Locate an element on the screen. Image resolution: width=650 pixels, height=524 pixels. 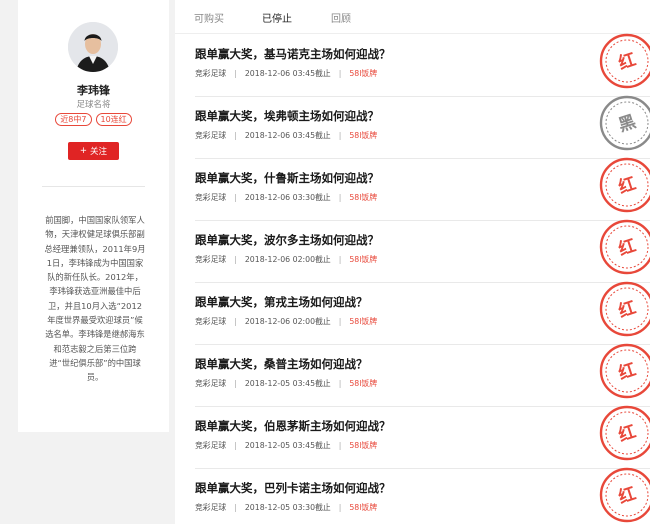
article-title: 跟单赢大奖，巴列卡诺主场如何迎战？ is located at coordinates (293, 488).